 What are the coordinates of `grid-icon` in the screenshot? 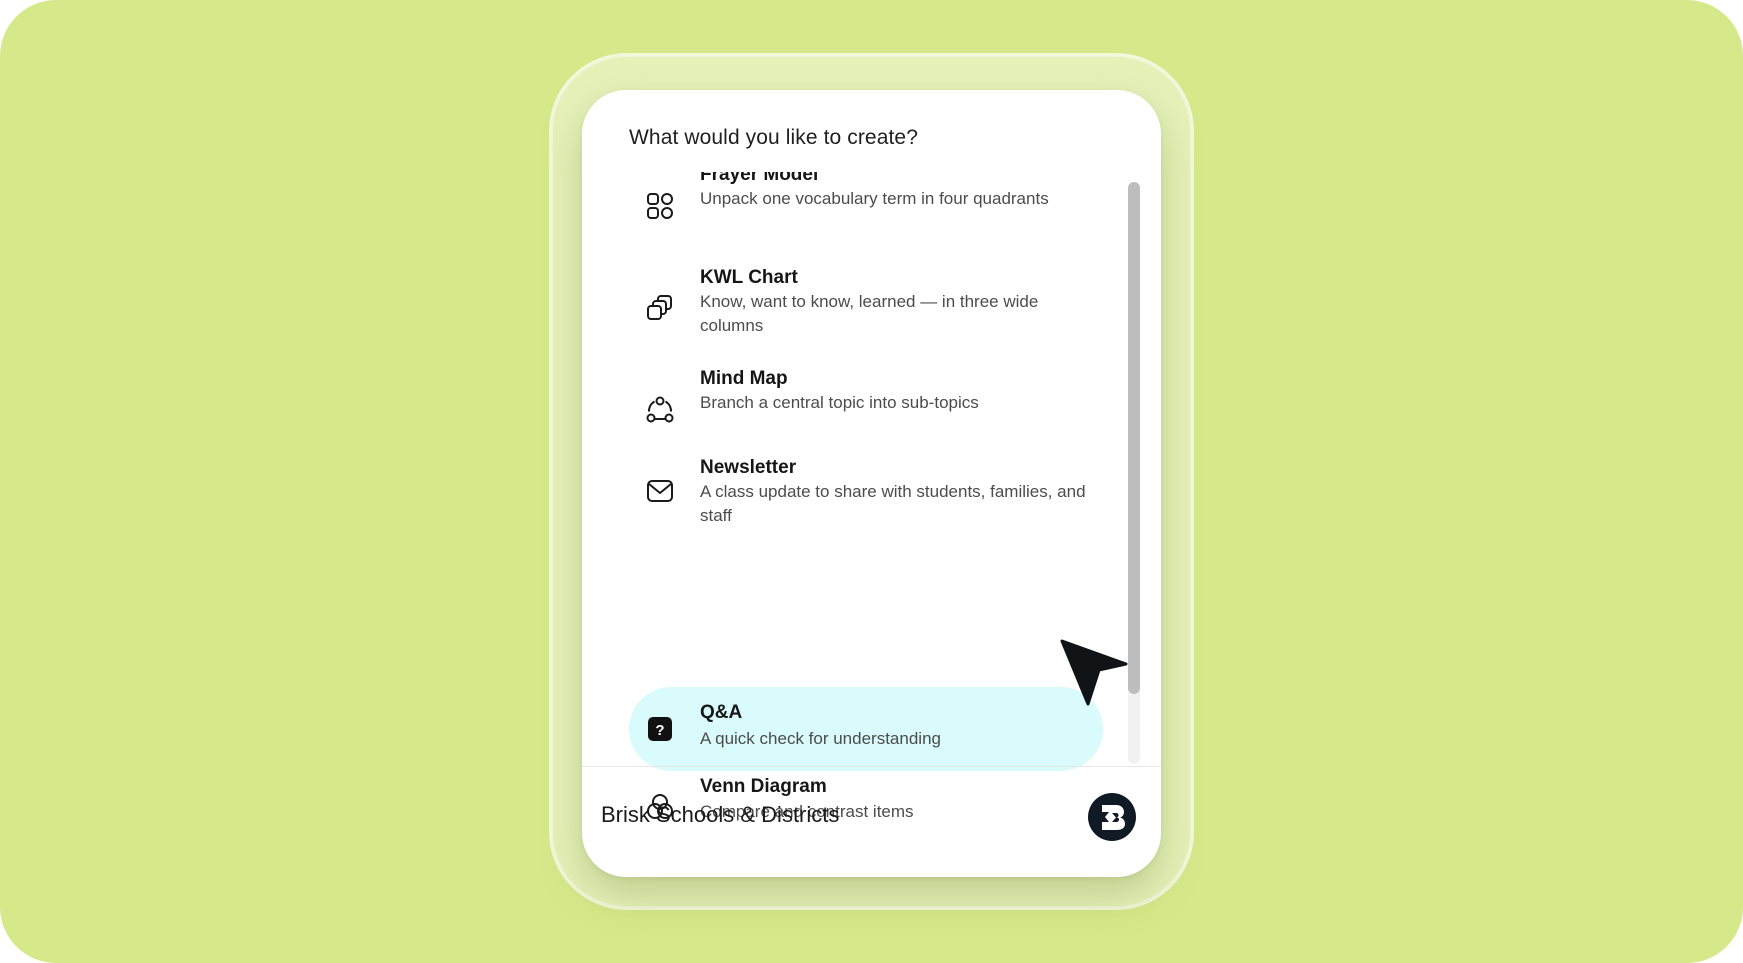 It's located at (660, 206).